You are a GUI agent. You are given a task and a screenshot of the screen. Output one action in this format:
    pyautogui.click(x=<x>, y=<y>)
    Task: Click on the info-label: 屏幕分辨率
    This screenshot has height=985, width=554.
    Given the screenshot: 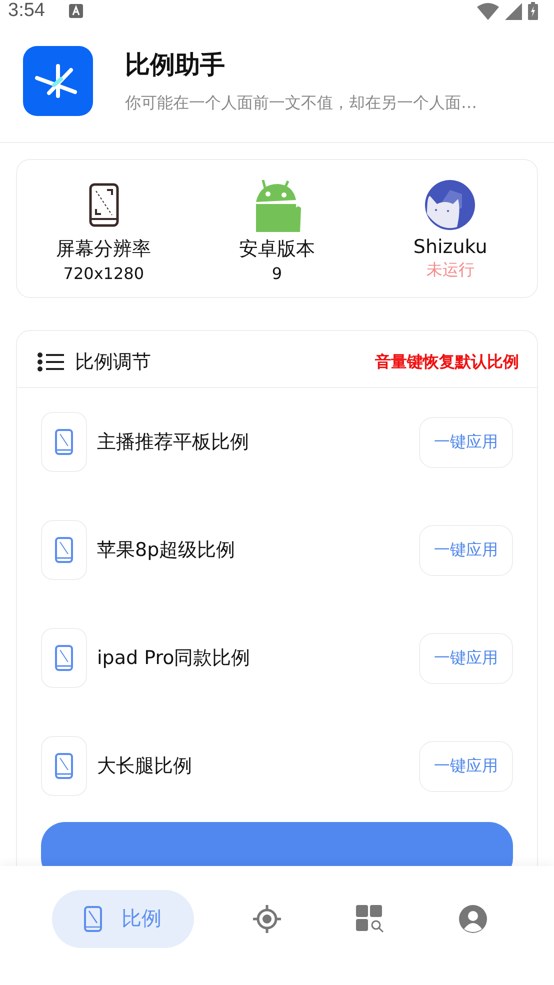 What is the action you would take?
    pyautogui.click(x=104, y=249)
    